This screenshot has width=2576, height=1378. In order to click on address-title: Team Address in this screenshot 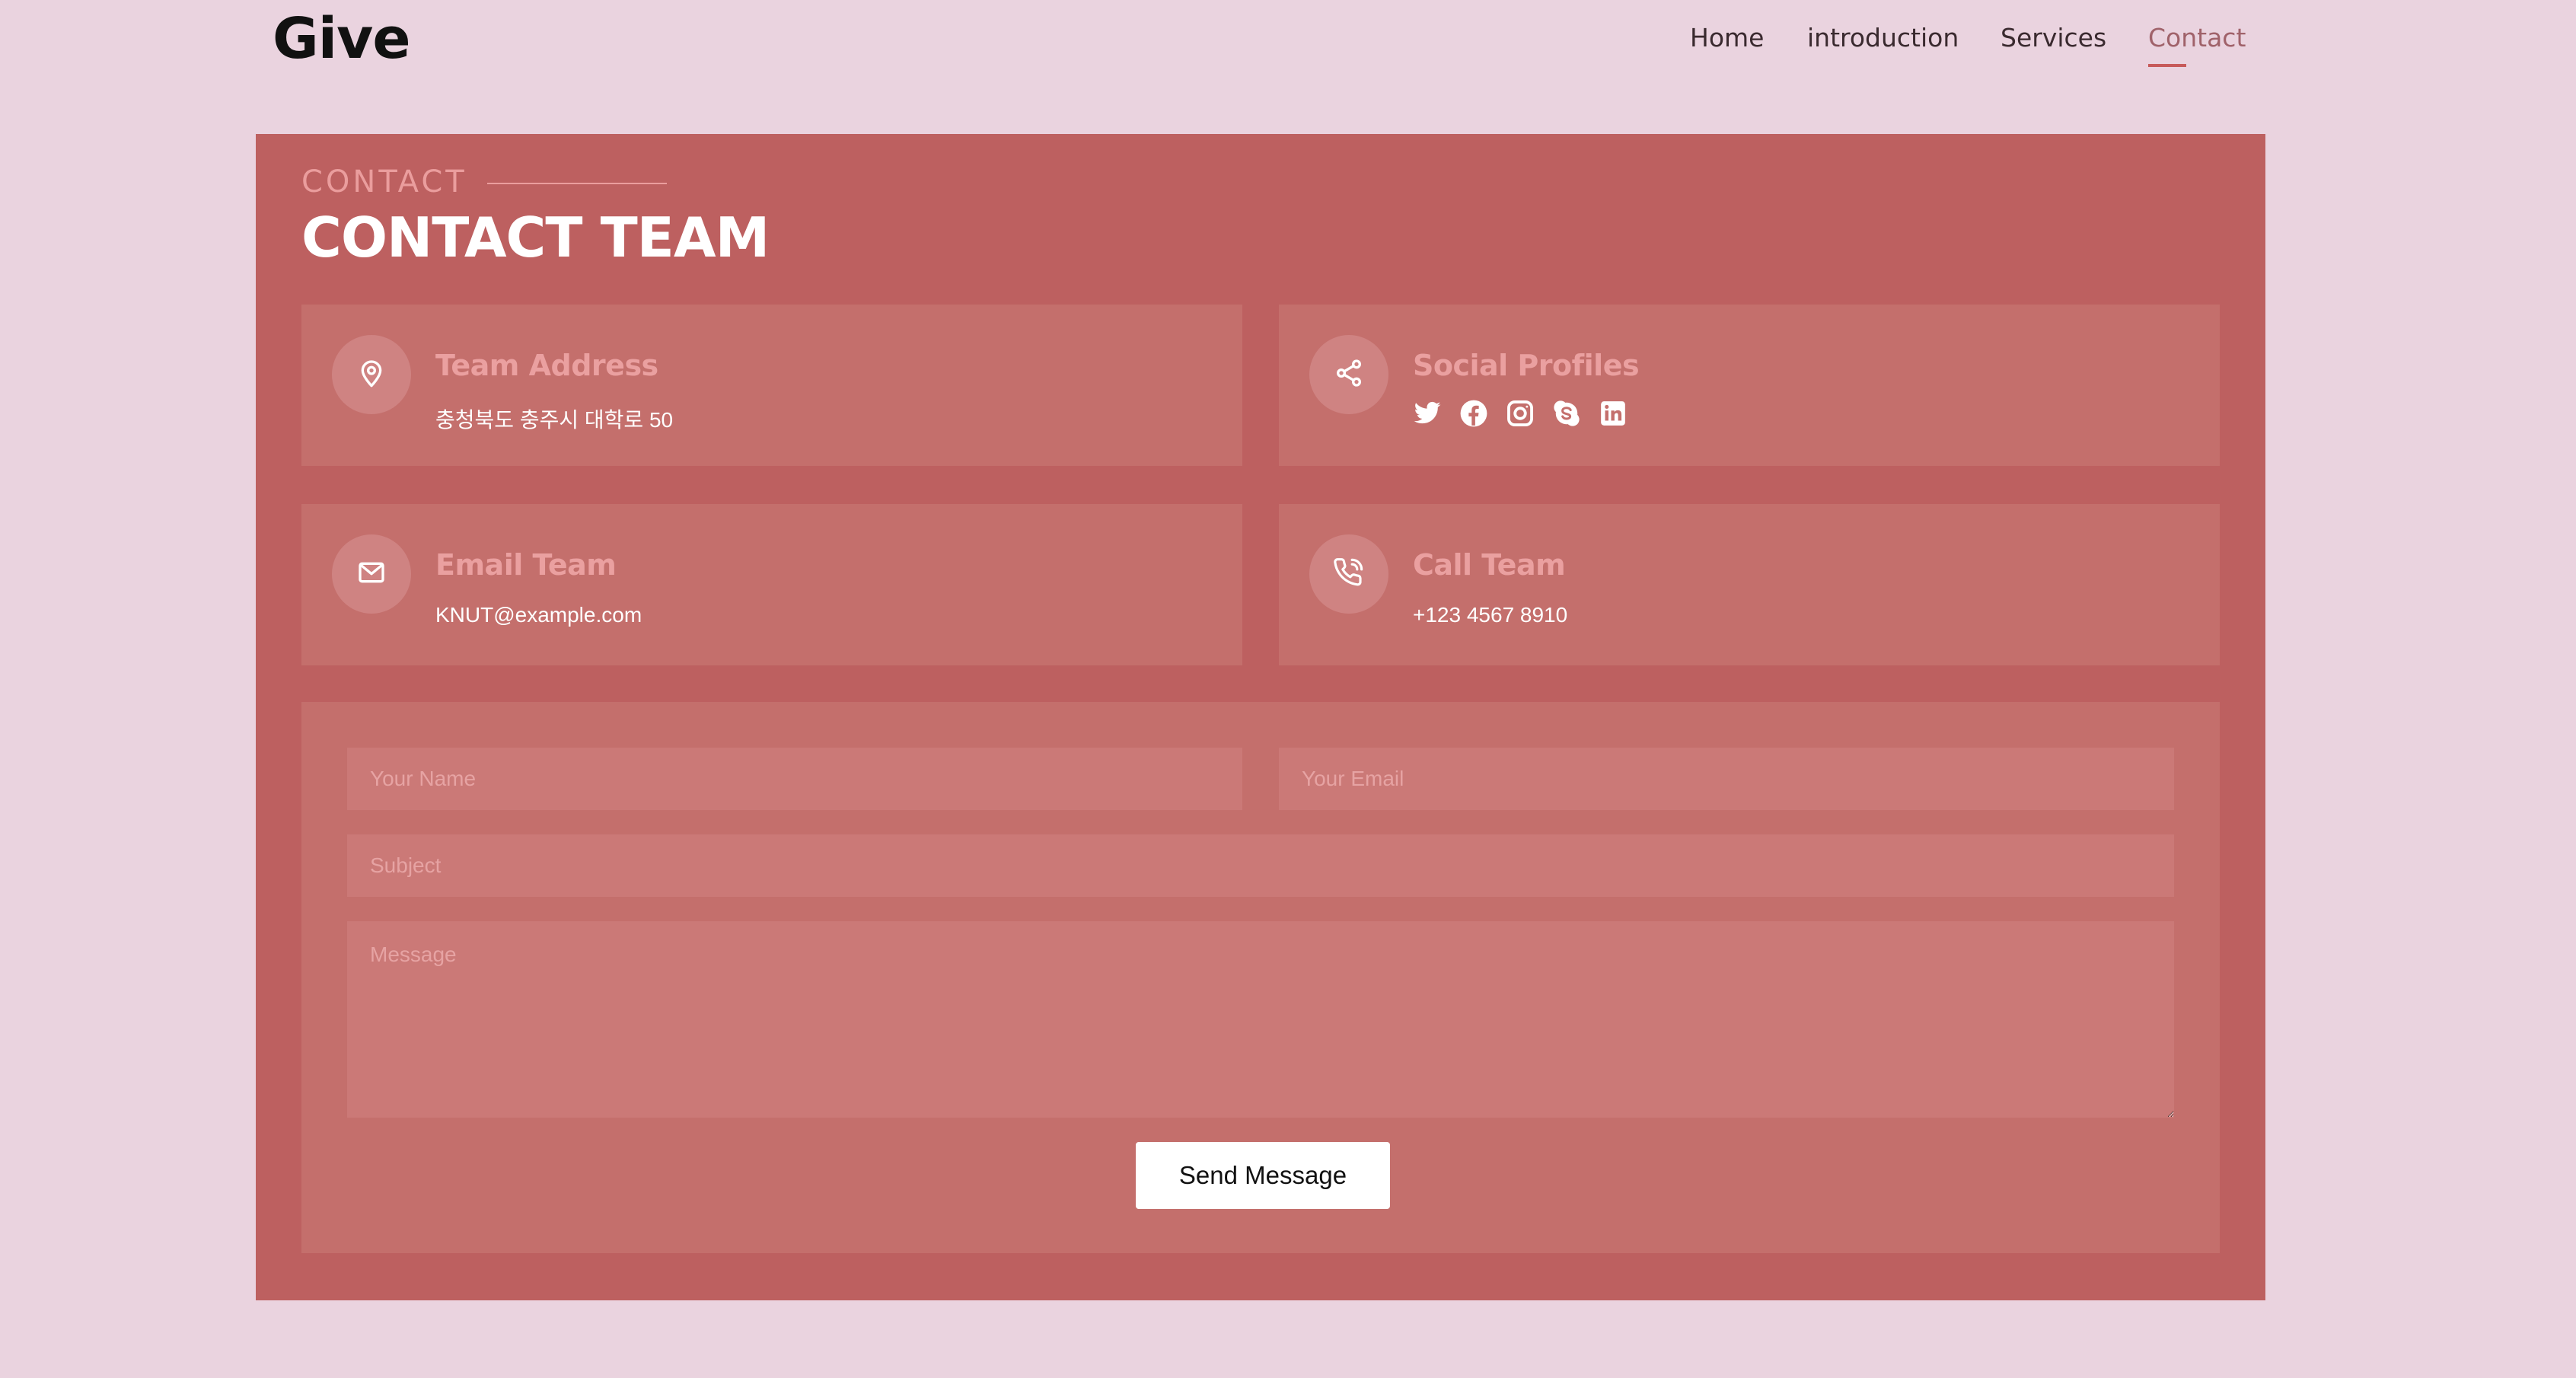, I will do `click(546, 366)`.